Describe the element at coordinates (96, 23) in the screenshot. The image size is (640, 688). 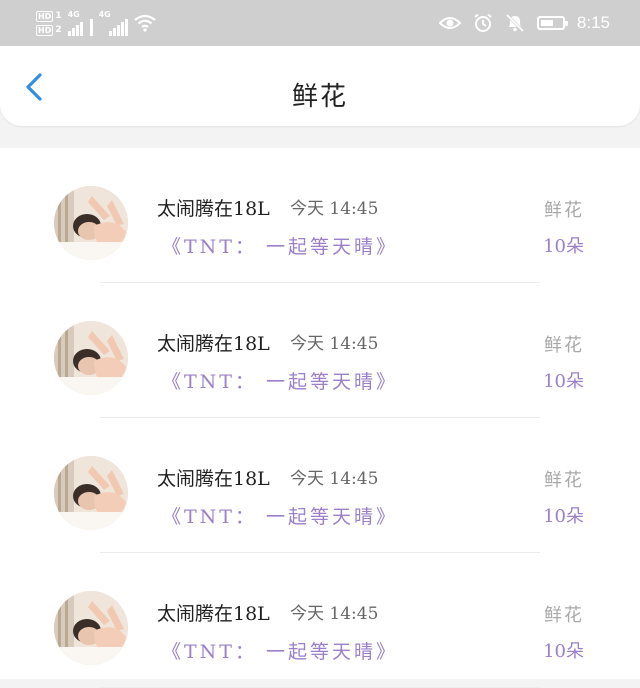
I see `status-left: HD 1 HD 2 4G 4G` at that location.